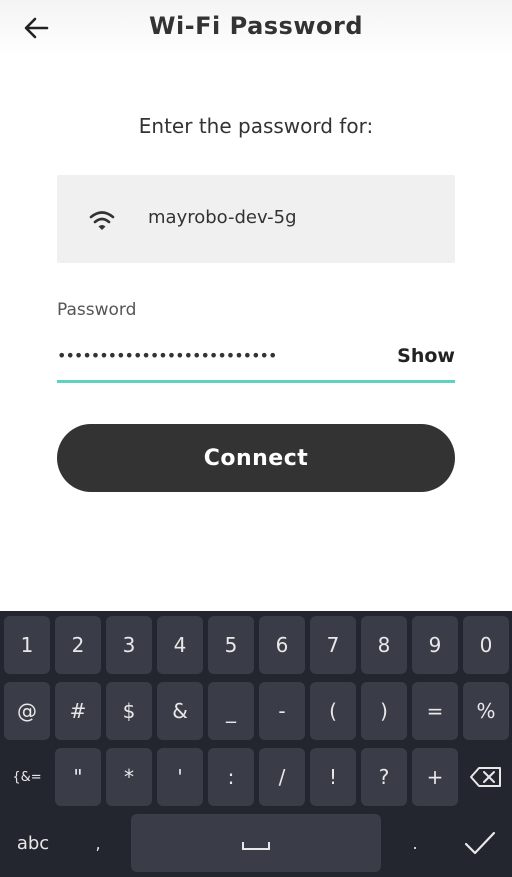  I want to click on header-bar: Wi-Fi Password, so click(256, 28).